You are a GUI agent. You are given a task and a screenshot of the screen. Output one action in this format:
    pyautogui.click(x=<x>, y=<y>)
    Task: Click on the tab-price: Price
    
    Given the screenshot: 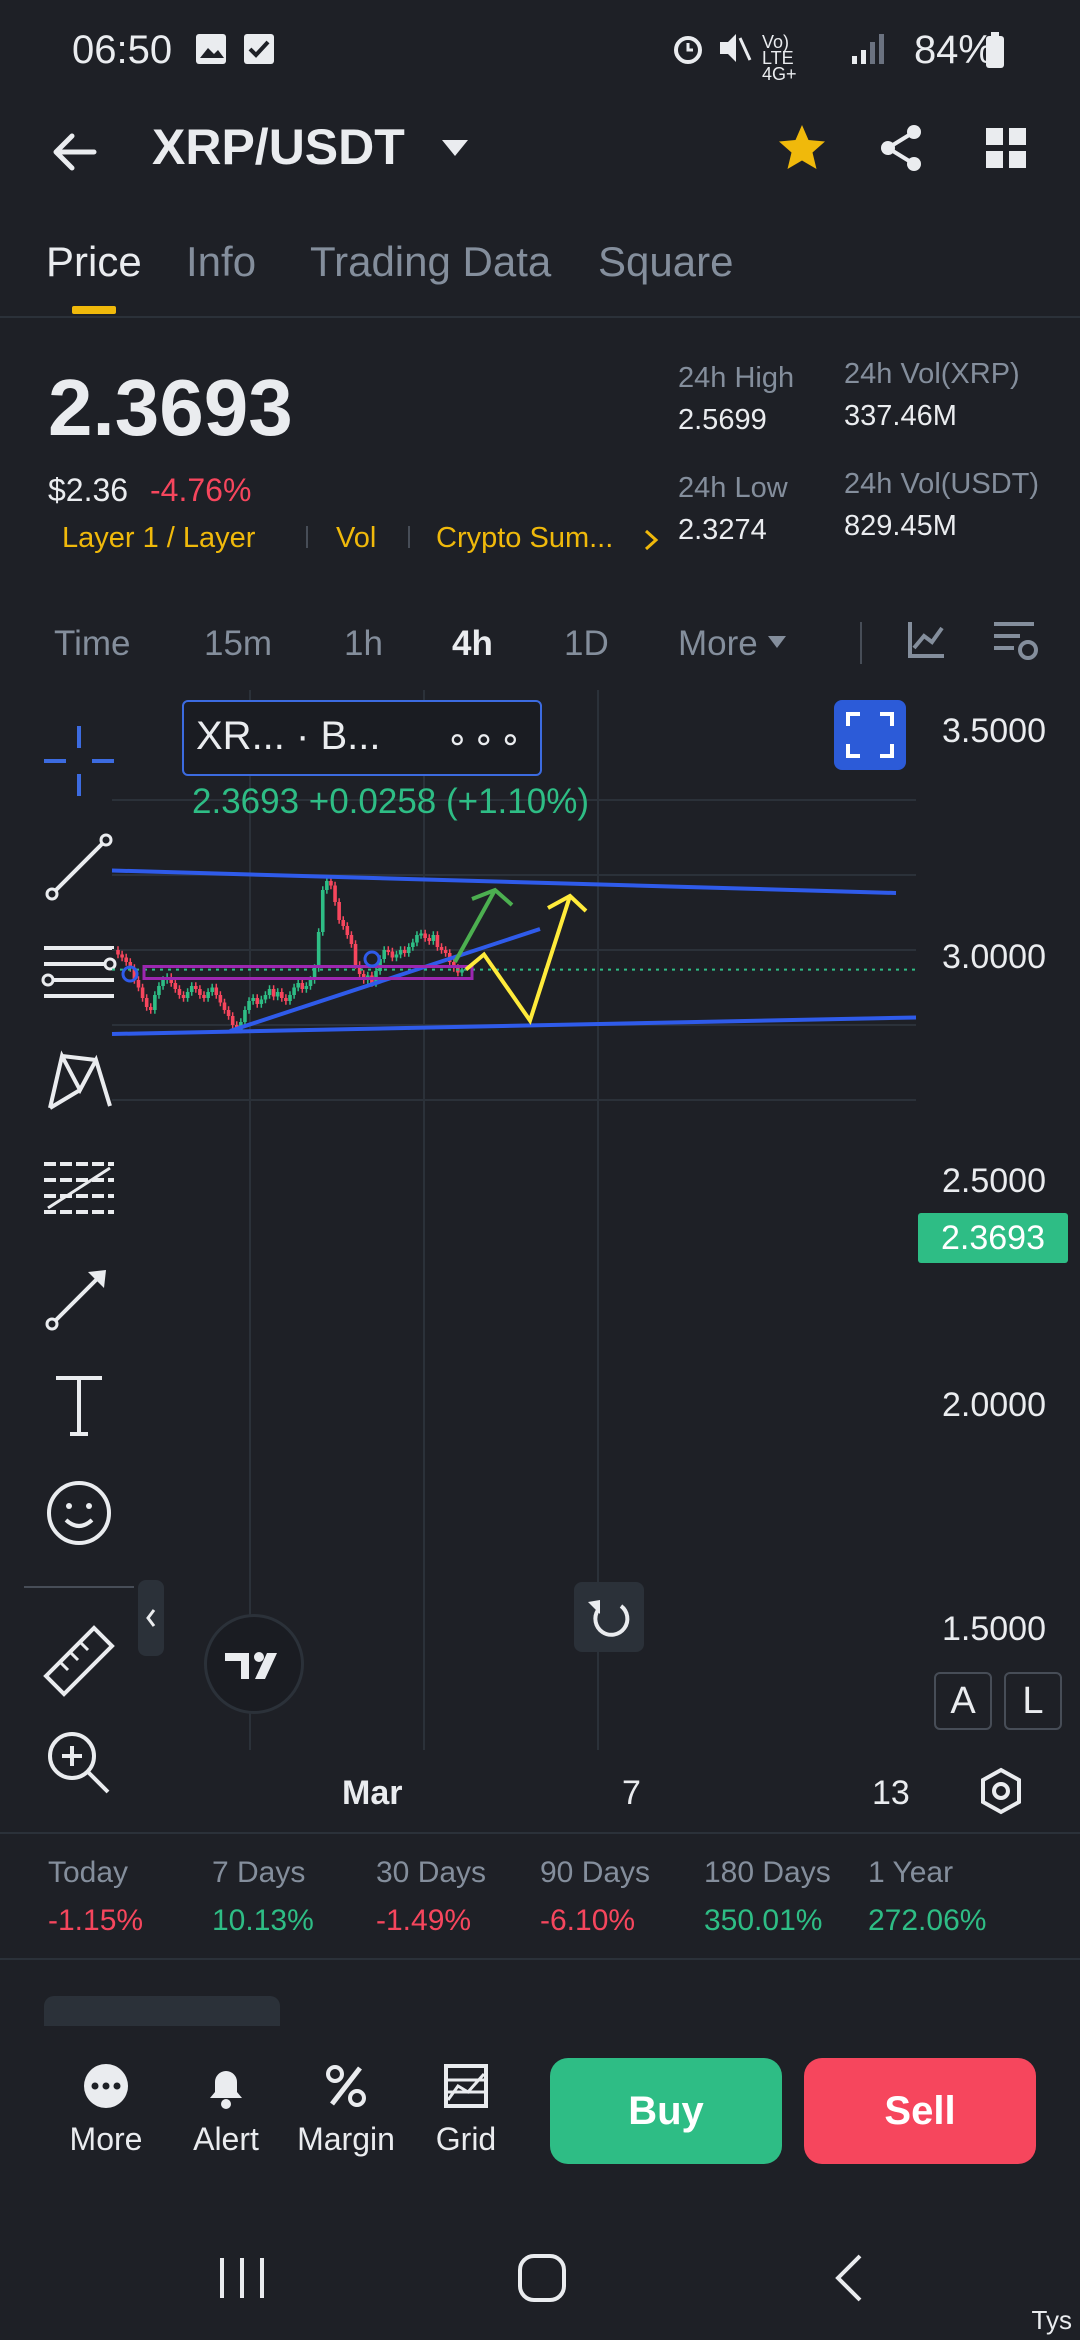 What is the action you would take?
    pyautogui.click(x=94, y=262)
    